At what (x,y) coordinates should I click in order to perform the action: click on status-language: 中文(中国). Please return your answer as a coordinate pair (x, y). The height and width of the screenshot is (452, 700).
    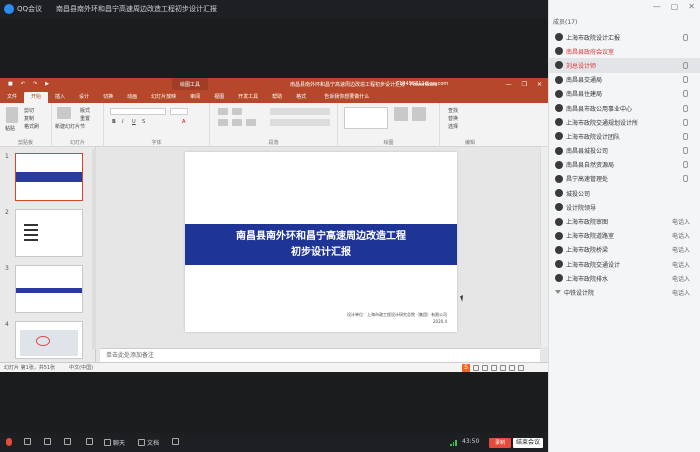
    Looking at the image, I should click on (81, 367).